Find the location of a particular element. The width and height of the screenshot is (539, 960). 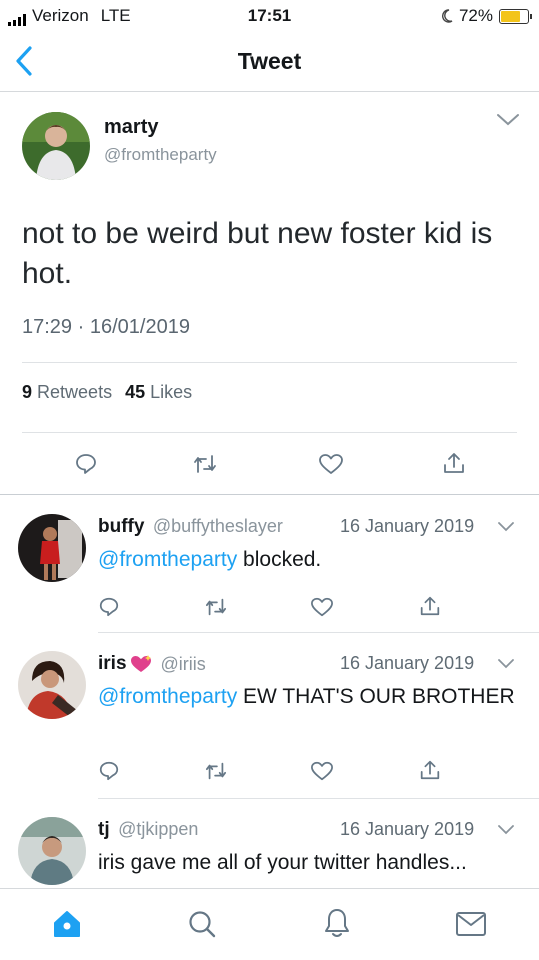

author-name: marty is located at coordinates (131, 127).